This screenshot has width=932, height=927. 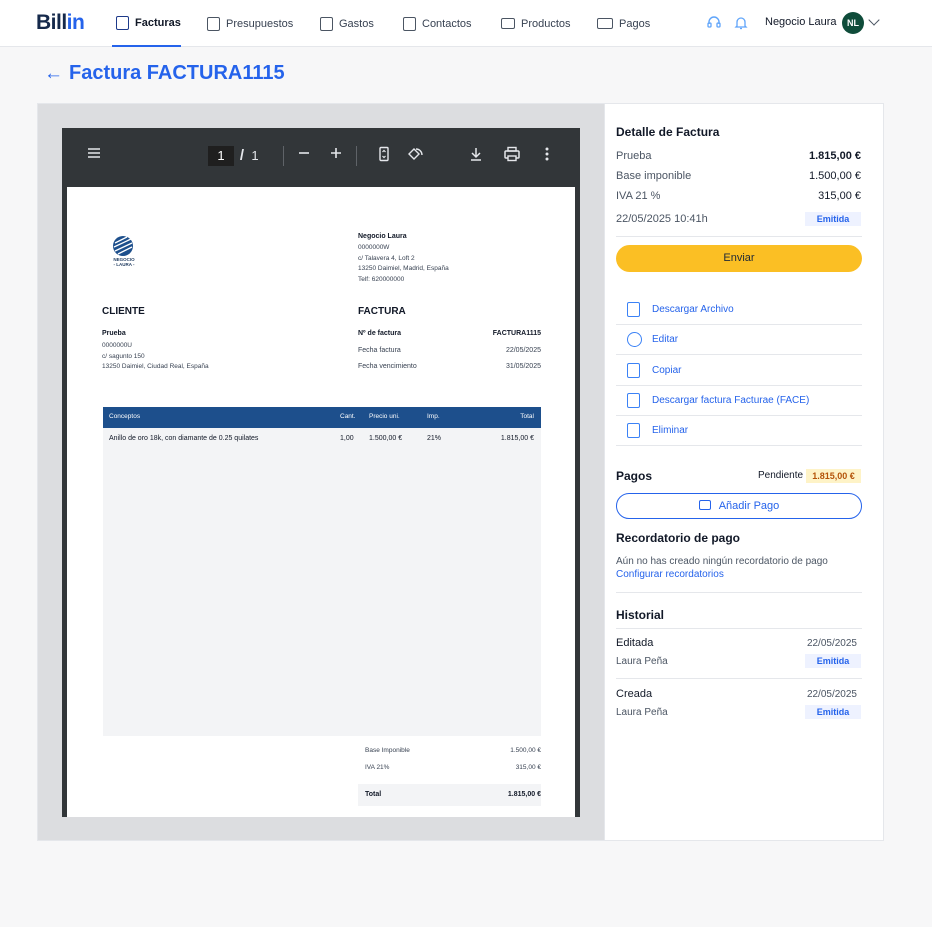 I want to click on delete-label: Eliminar, so click(x=670, y=430).